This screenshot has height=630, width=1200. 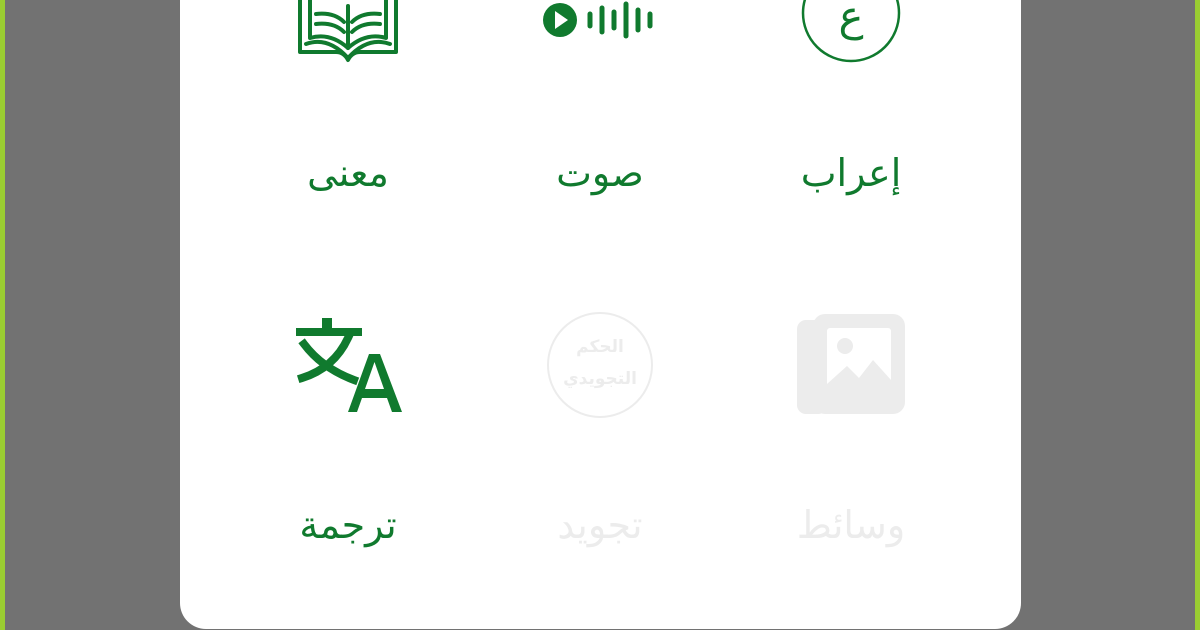 What do you see at coordinates (600, 347) in the screenshot?
I see `svg-text: الحكم` at bounding box center [600, 347].